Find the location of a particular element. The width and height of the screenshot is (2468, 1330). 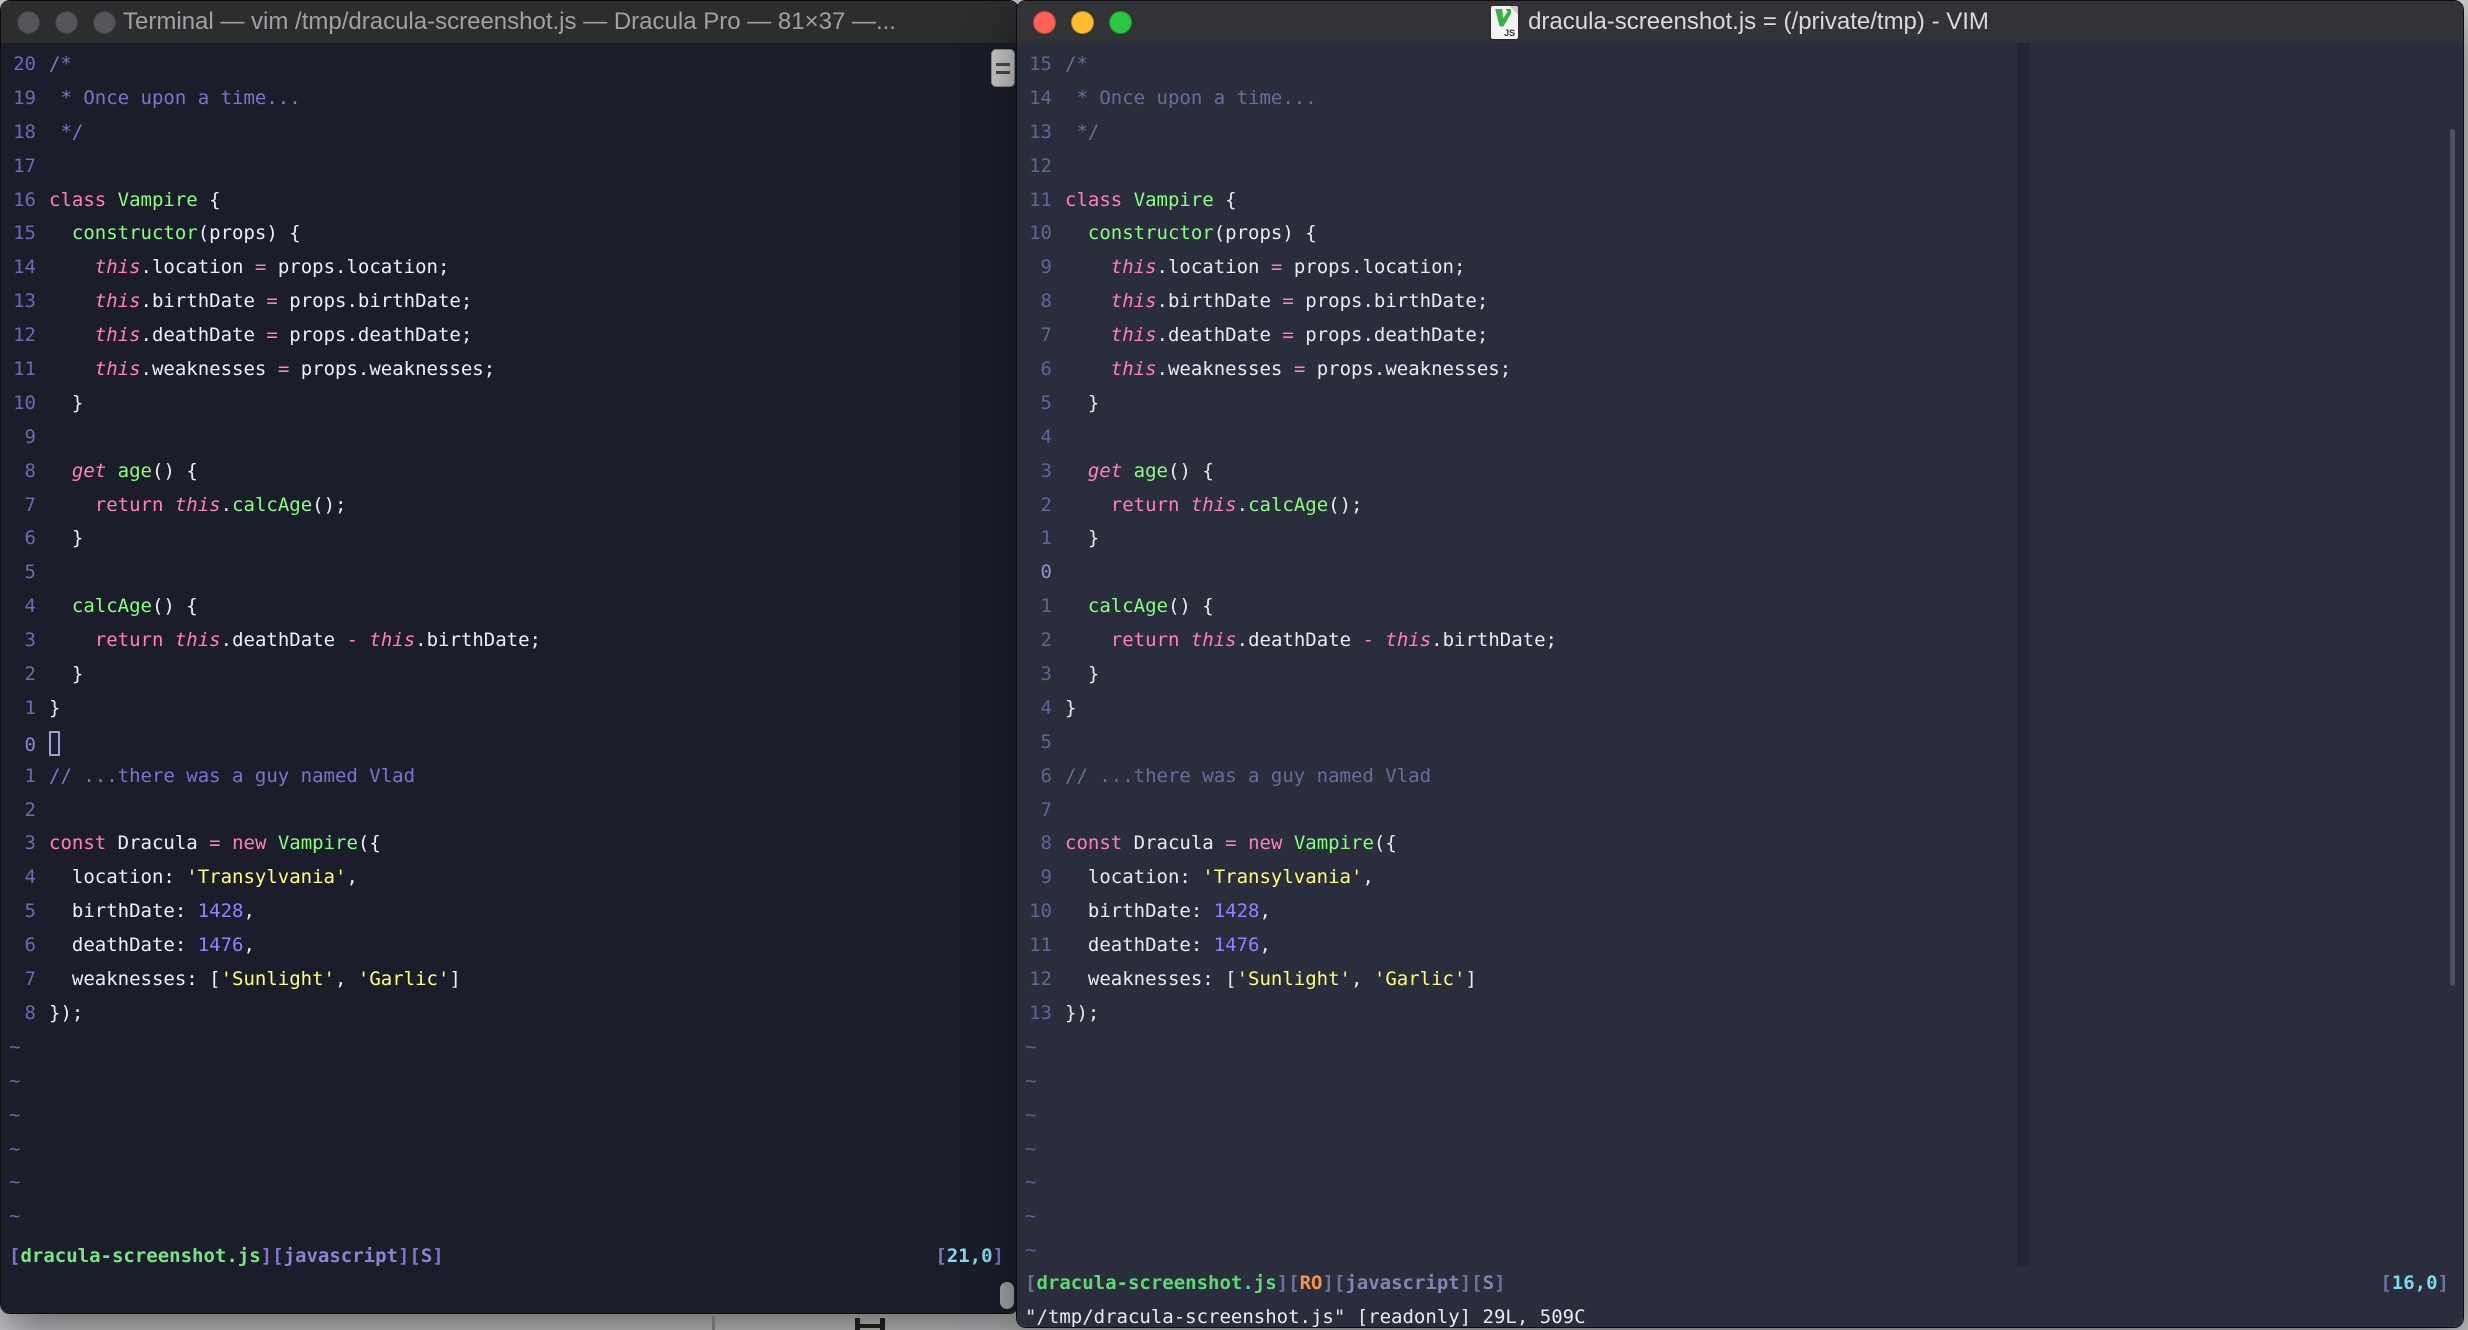

code-line: 3 get age() { is located at coordinates (1744, 472).